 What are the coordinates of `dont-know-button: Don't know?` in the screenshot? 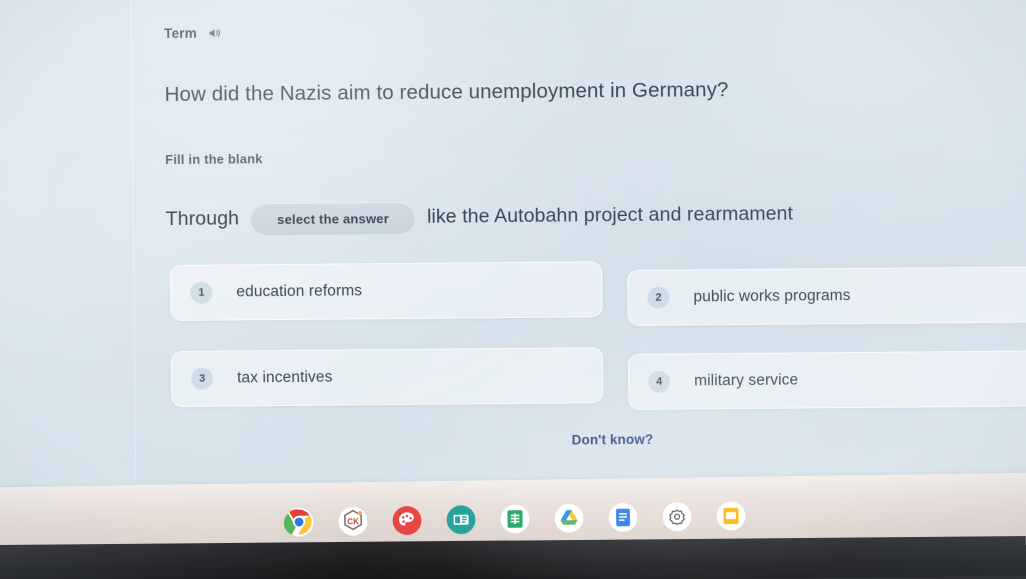 It's located at (613, 440).